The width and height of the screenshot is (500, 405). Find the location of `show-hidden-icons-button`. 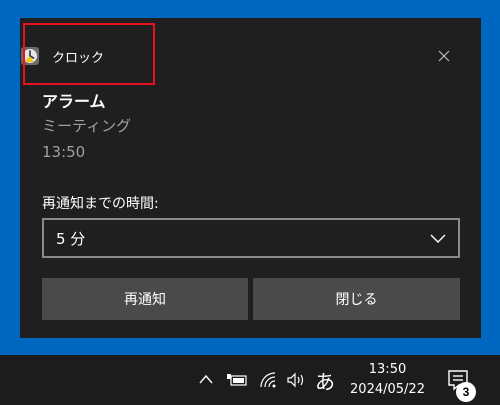

show-hidden-icons-button is located at coordinates (206, 379).